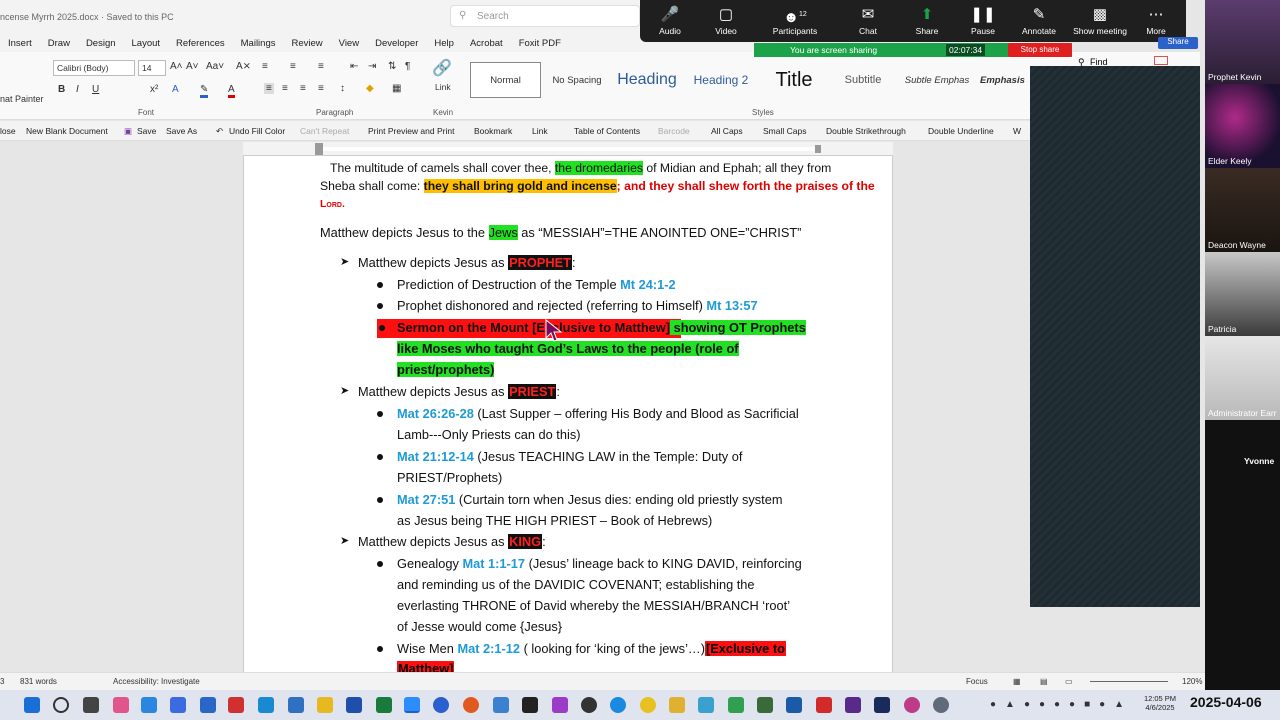 The image size is (1280, 720). What do you see at coordinates (59, 43) in the screenshot?
I see `tab-draw: Draw` at bounding box center [59, 43].